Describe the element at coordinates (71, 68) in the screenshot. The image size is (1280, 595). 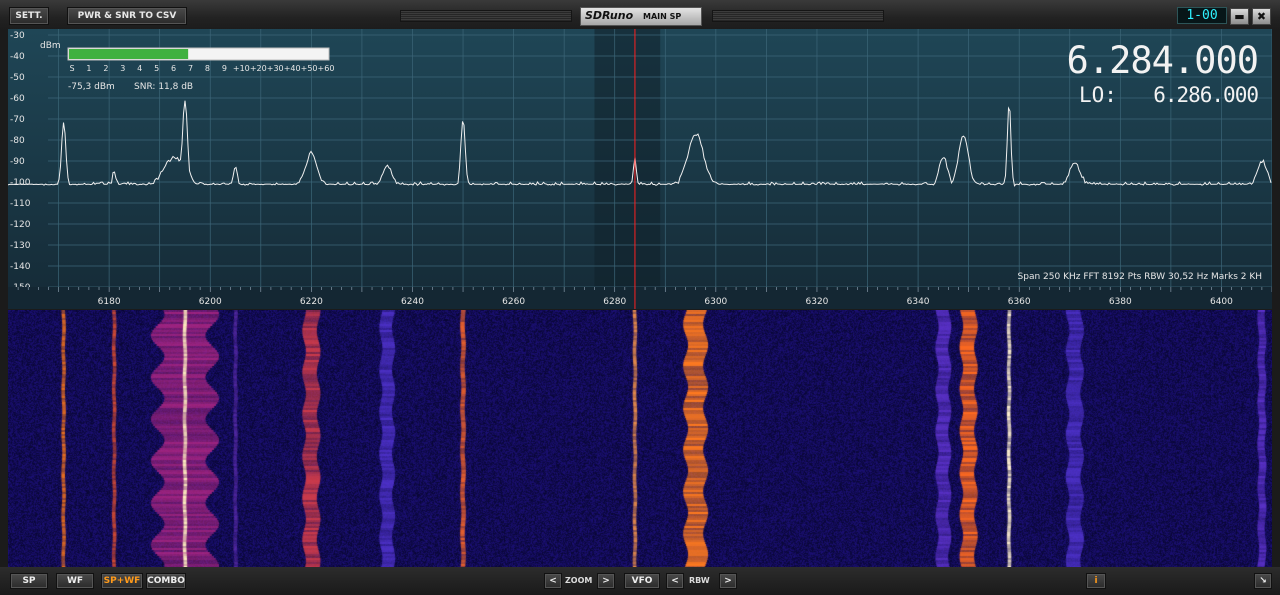
I see `s-meter-scale-label: S` at that location.